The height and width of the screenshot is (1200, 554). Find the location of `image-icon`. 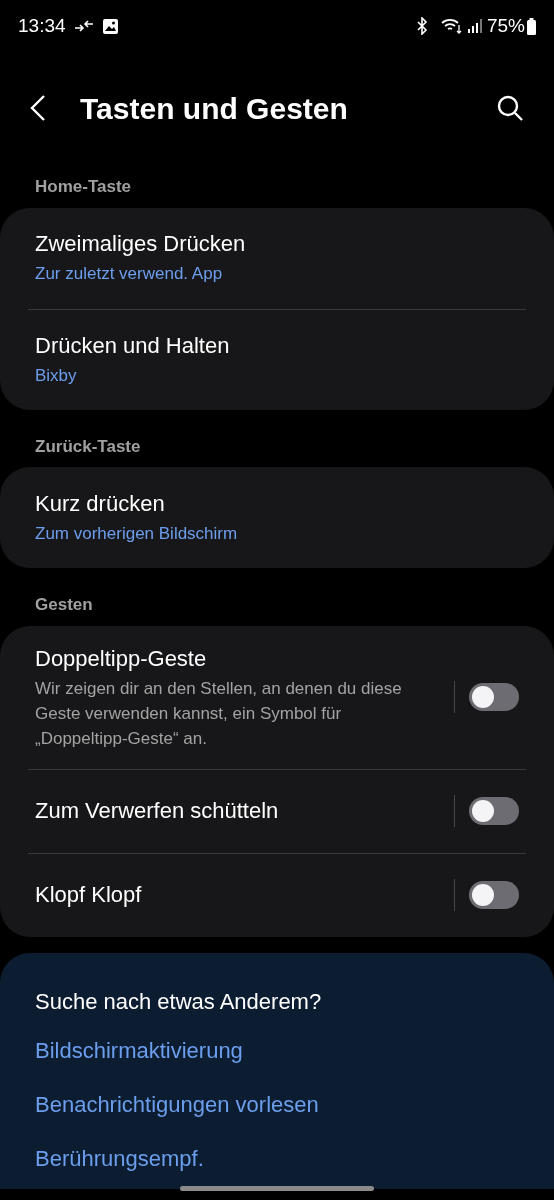

image-icon is located at coordinates (110, 26).